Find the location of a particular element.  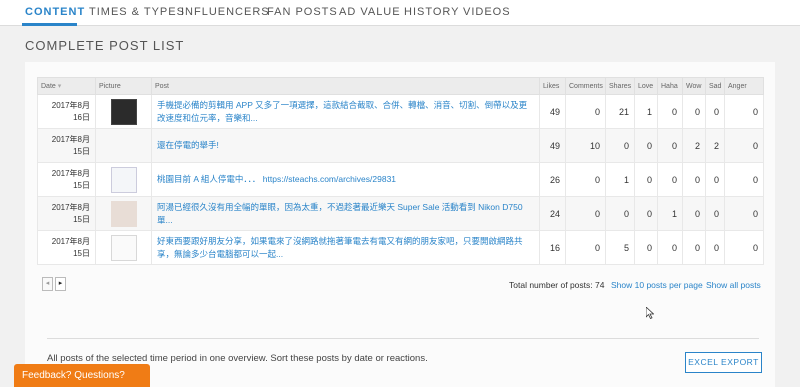

excel-export-button: EXCEL EXPORT is located at coordinates (723, 362).